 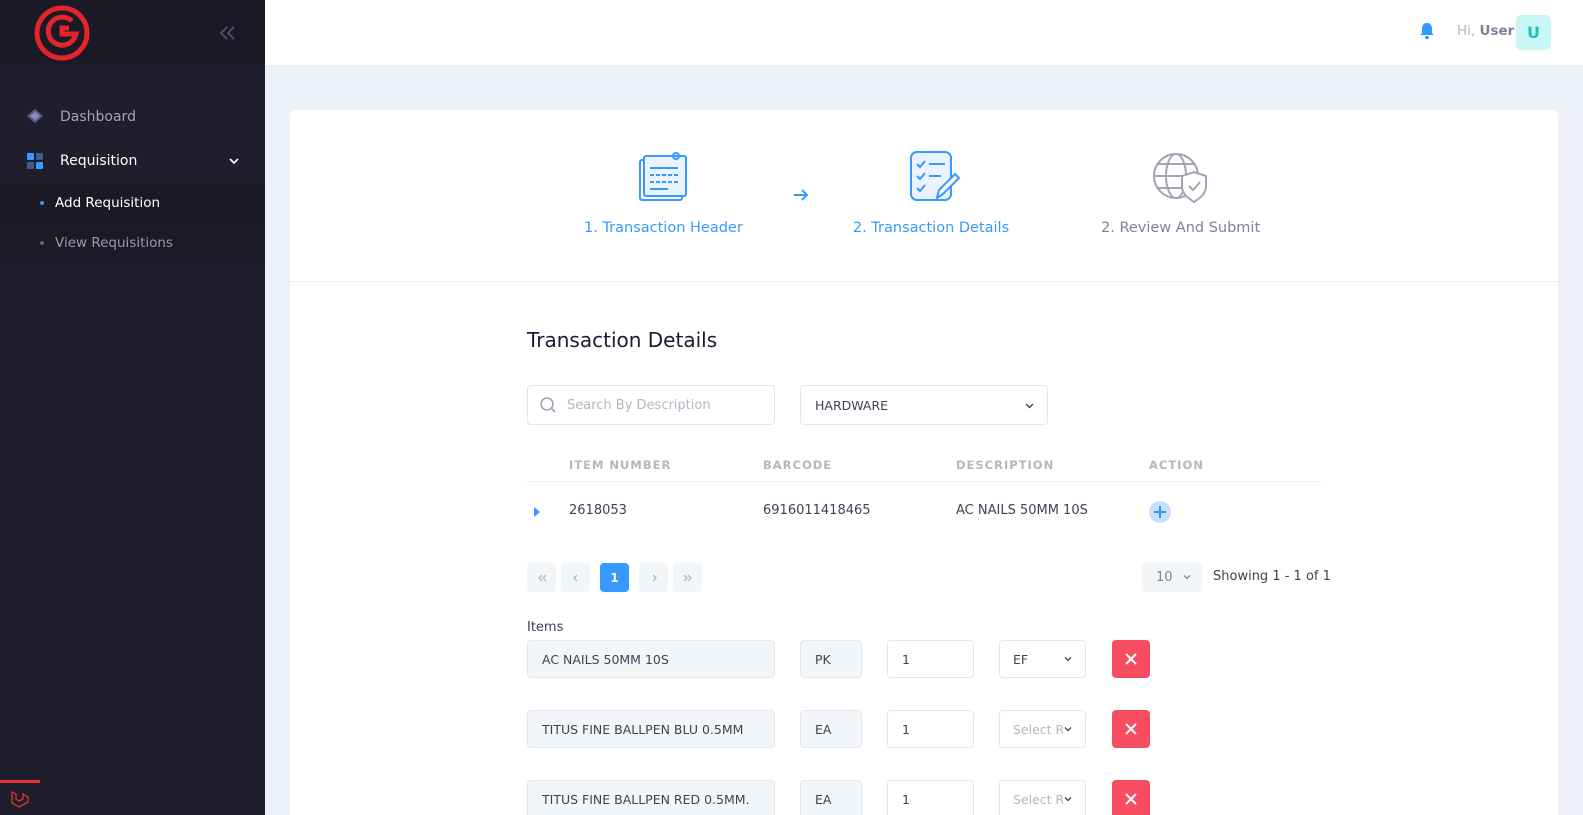 What do you see at coordinates (1533, 32) in the screenshot?
I see `user-avatar: U` at bounding box center [1533, 32].